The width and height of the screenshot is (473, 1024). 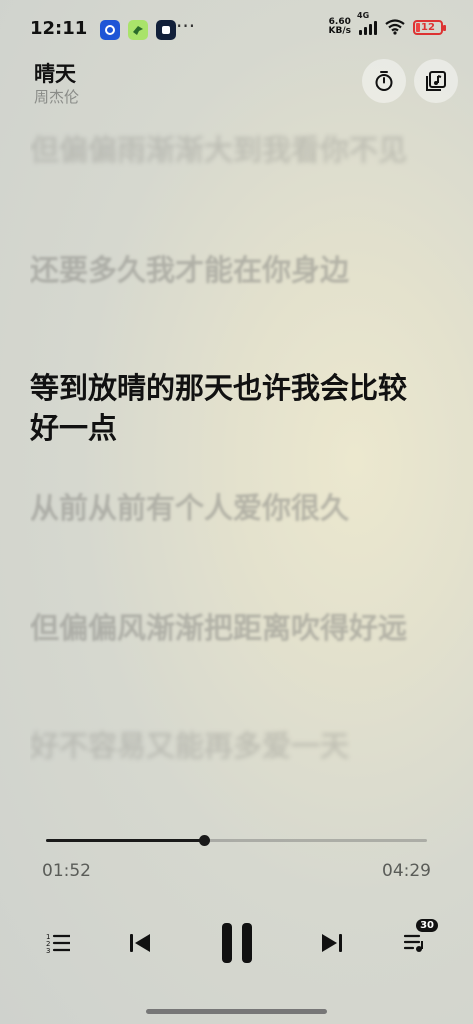 What do you see at coordinates (186, 26) in the screenshot?
I see `more-notifications-icon: ···` at bounding box center [186, 26].